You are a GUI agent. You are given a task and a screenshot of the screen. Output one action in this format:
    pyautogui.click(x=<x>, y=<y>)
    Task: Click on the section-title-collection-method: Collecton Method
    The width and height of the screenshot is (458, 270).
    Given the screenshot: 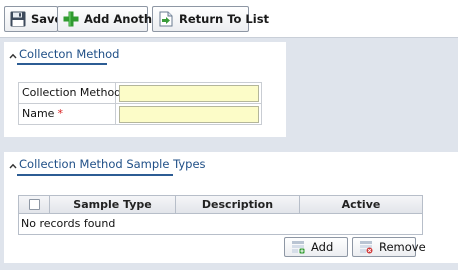 What is the action you would take?
    pyautogui.click(x=69, y=55)
    